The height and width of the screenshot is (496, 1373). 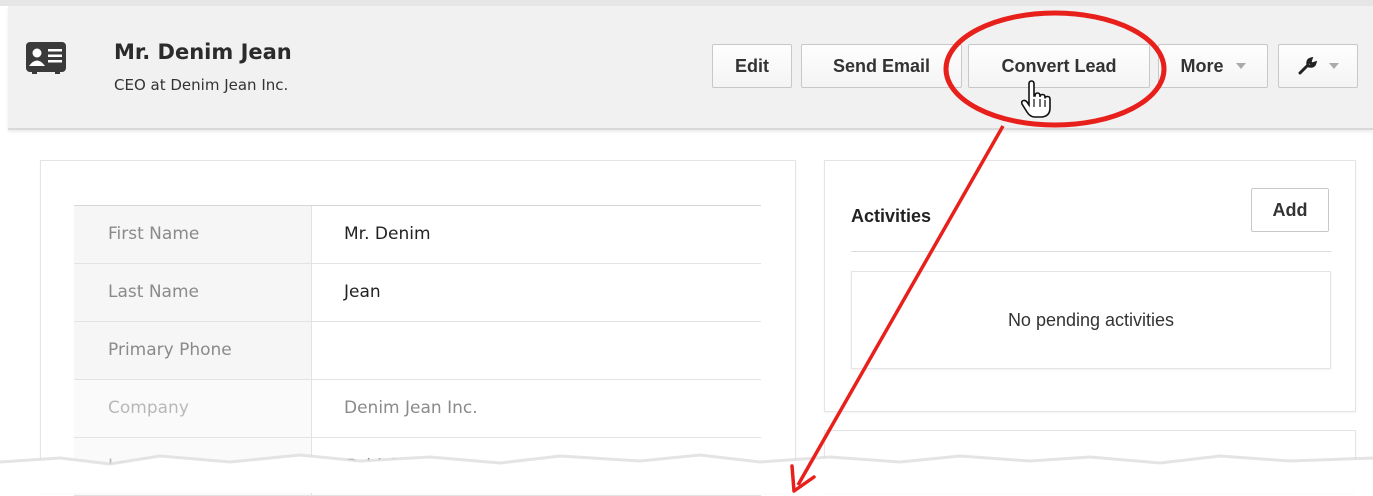 I want to click on field-label: Last Name, so click(x=193, y=292).